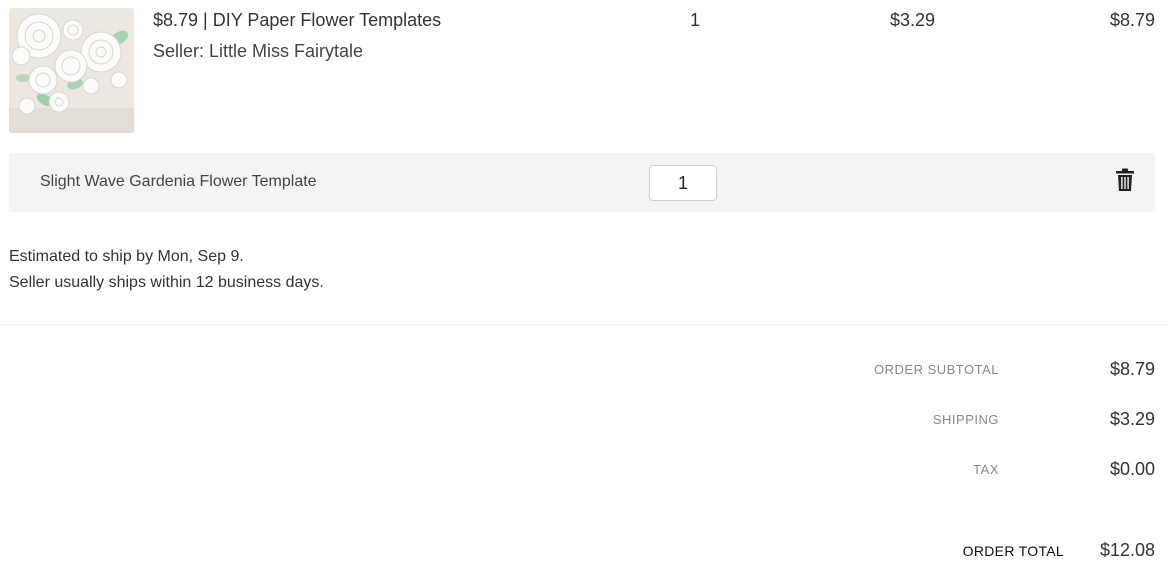 The height and width of the screenshot is (567, 1168). I want to click on product-image, so click(71, 70).